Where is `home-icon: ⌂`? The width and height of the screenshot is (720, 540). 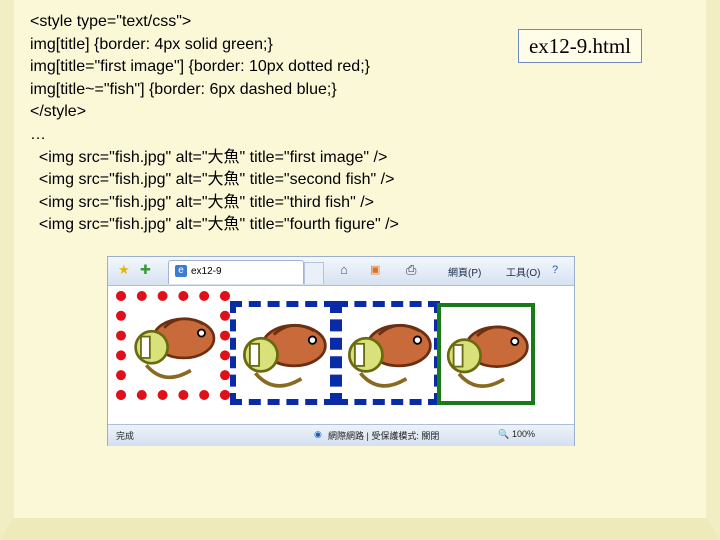 home-icon: ⌂ is located at coordinates (344, 270).